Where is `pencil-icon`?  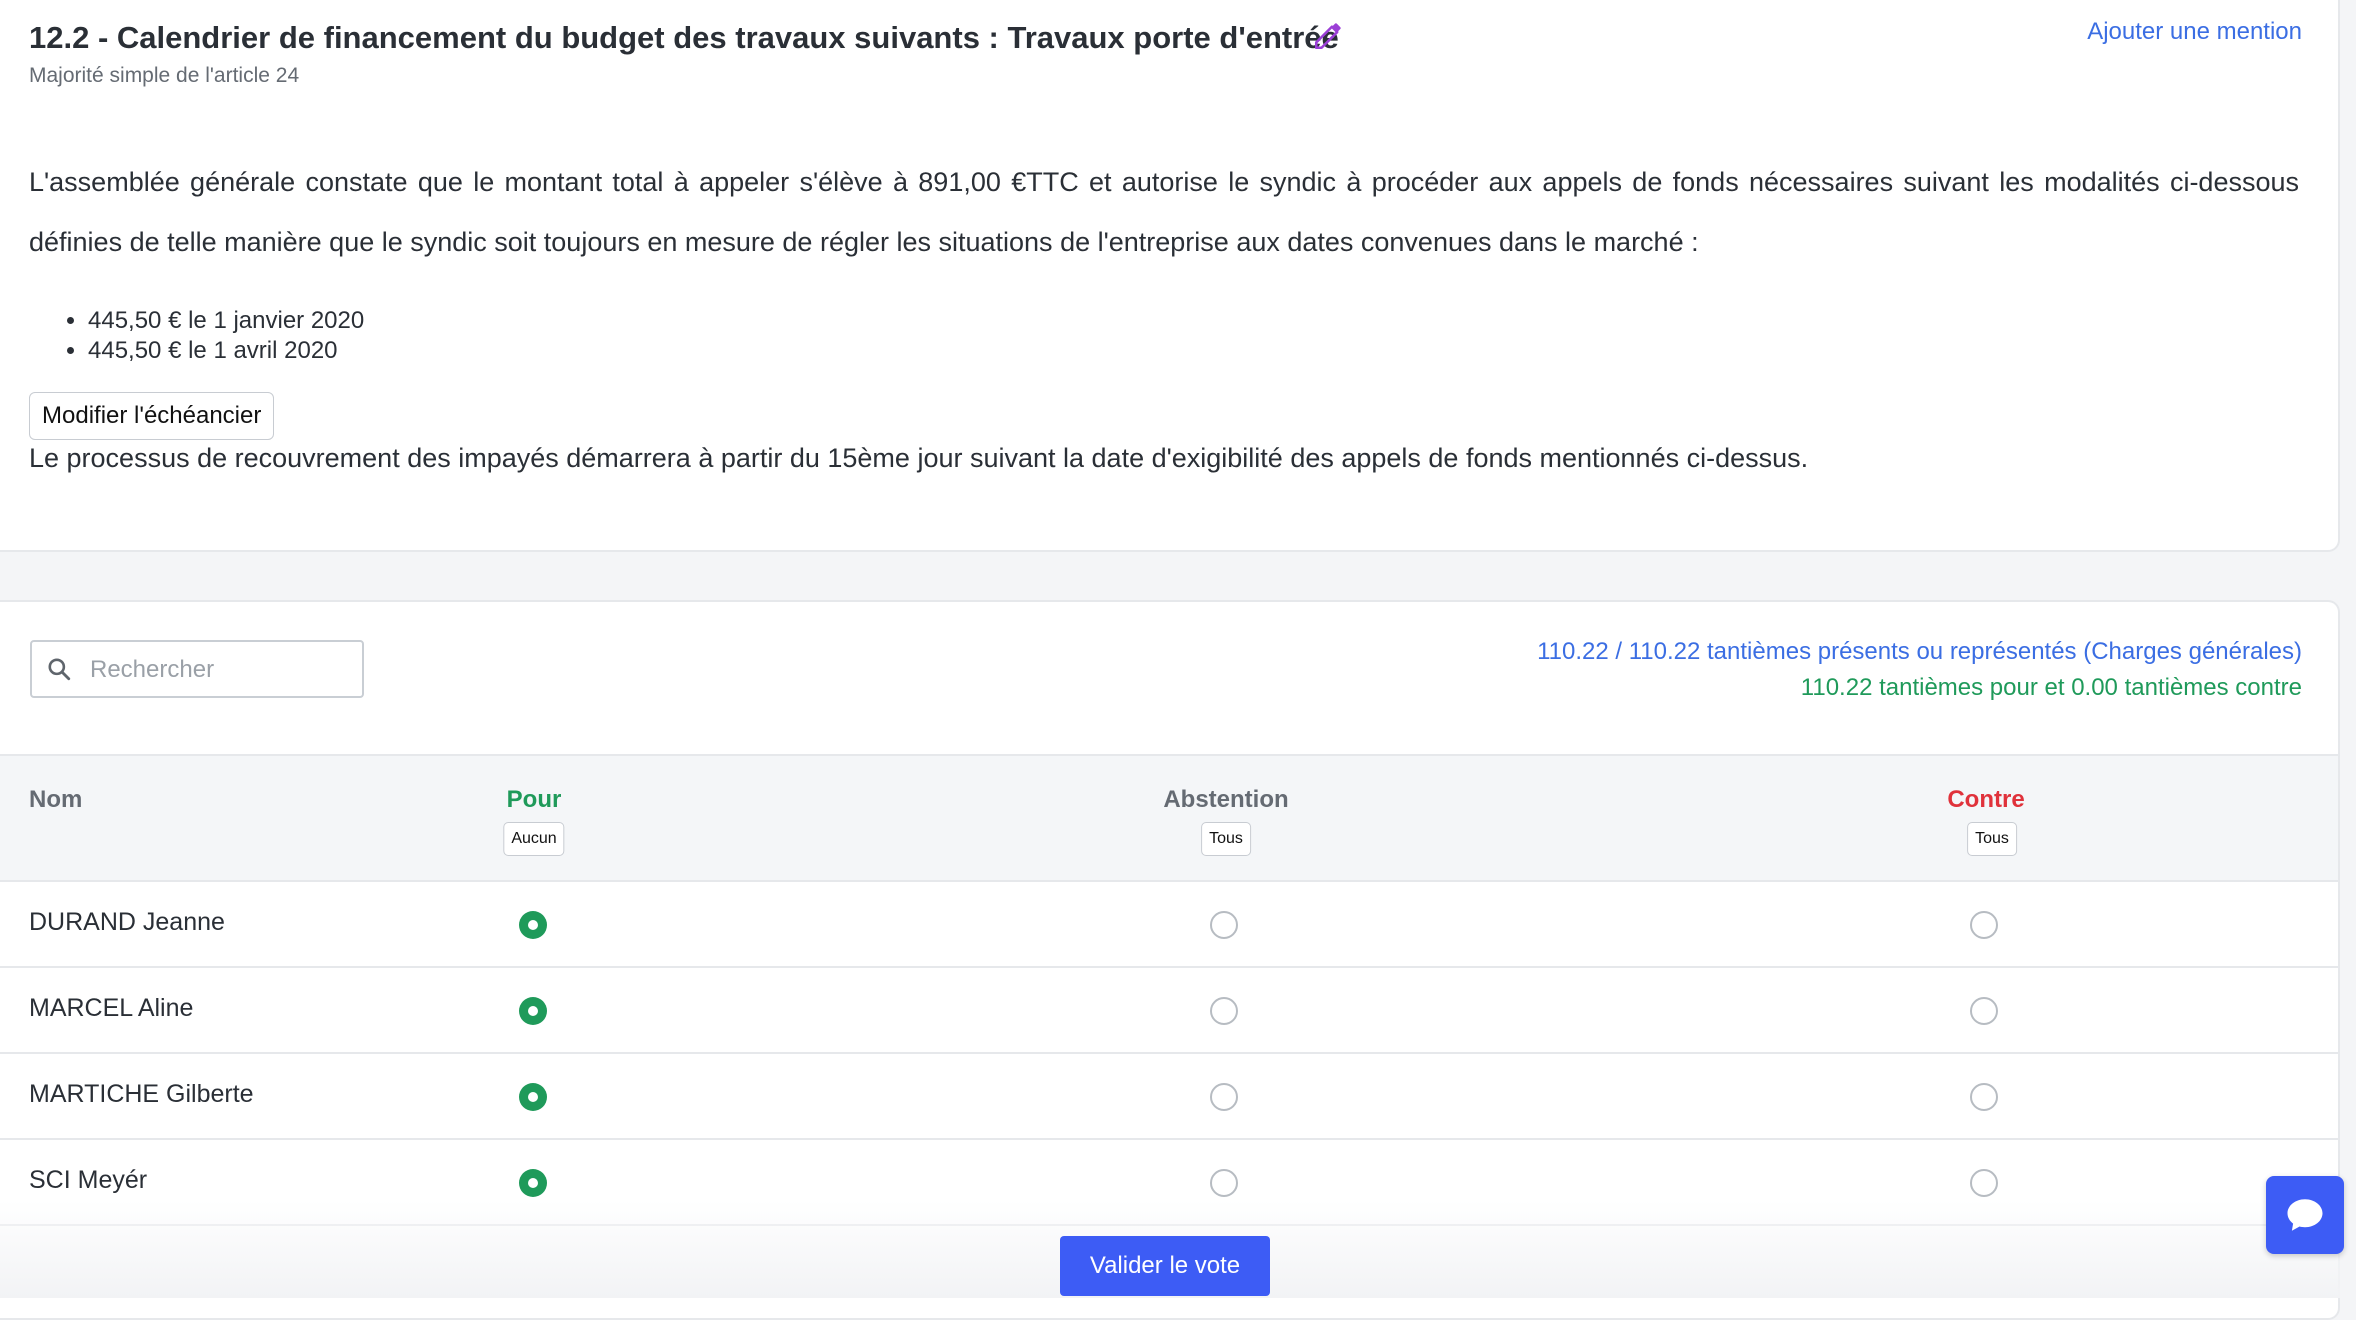
pencil-icon is located at coordinates (1329, 35).